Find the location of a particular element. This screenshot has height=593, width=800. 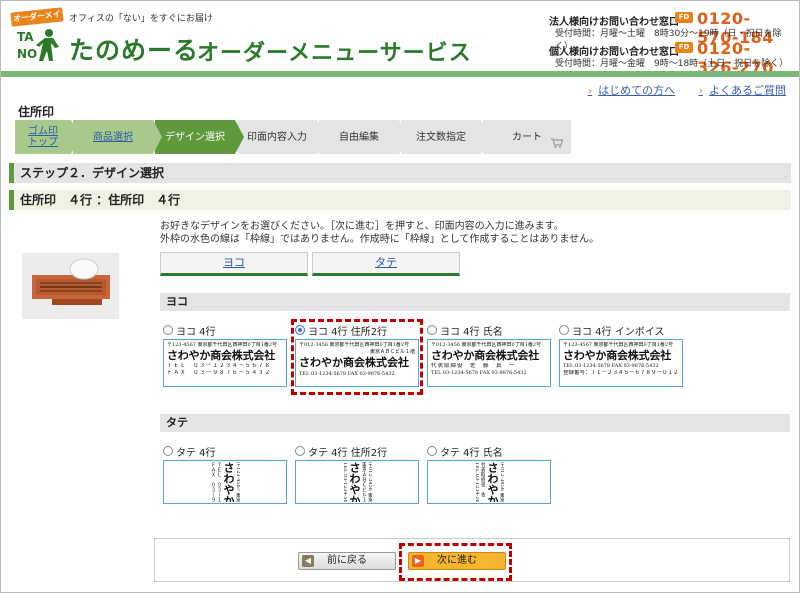

step-label: 注文数指定 is located at coordinates (441, 137).